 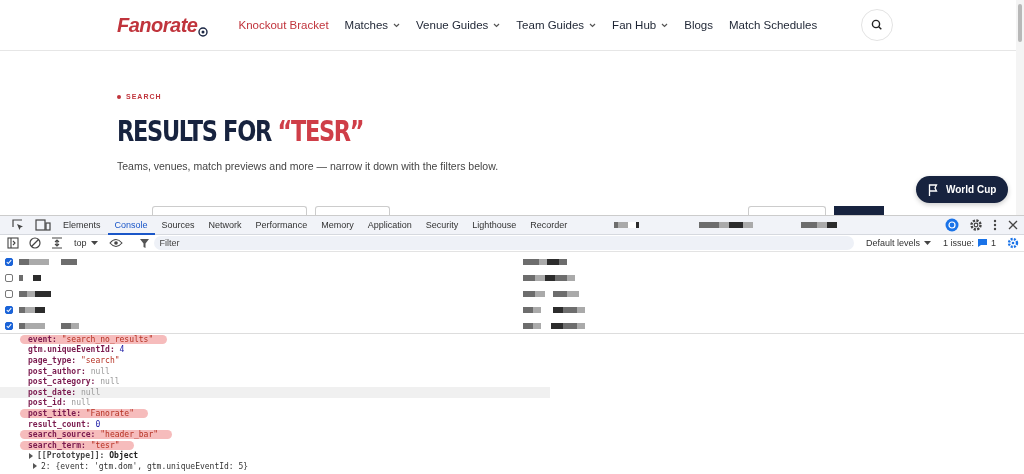 I want to click on close-icon, so click(x=1013, y=225).